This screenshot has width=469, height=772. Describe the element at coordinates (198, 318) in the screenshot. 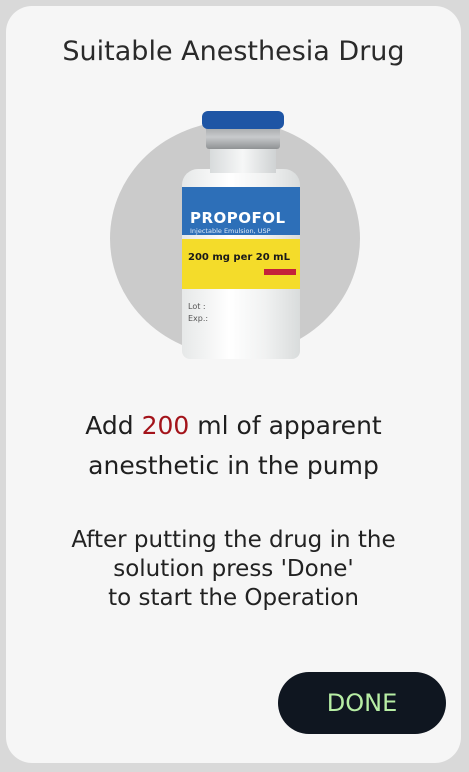

I see `vial-exp: Exp.:` at that location.